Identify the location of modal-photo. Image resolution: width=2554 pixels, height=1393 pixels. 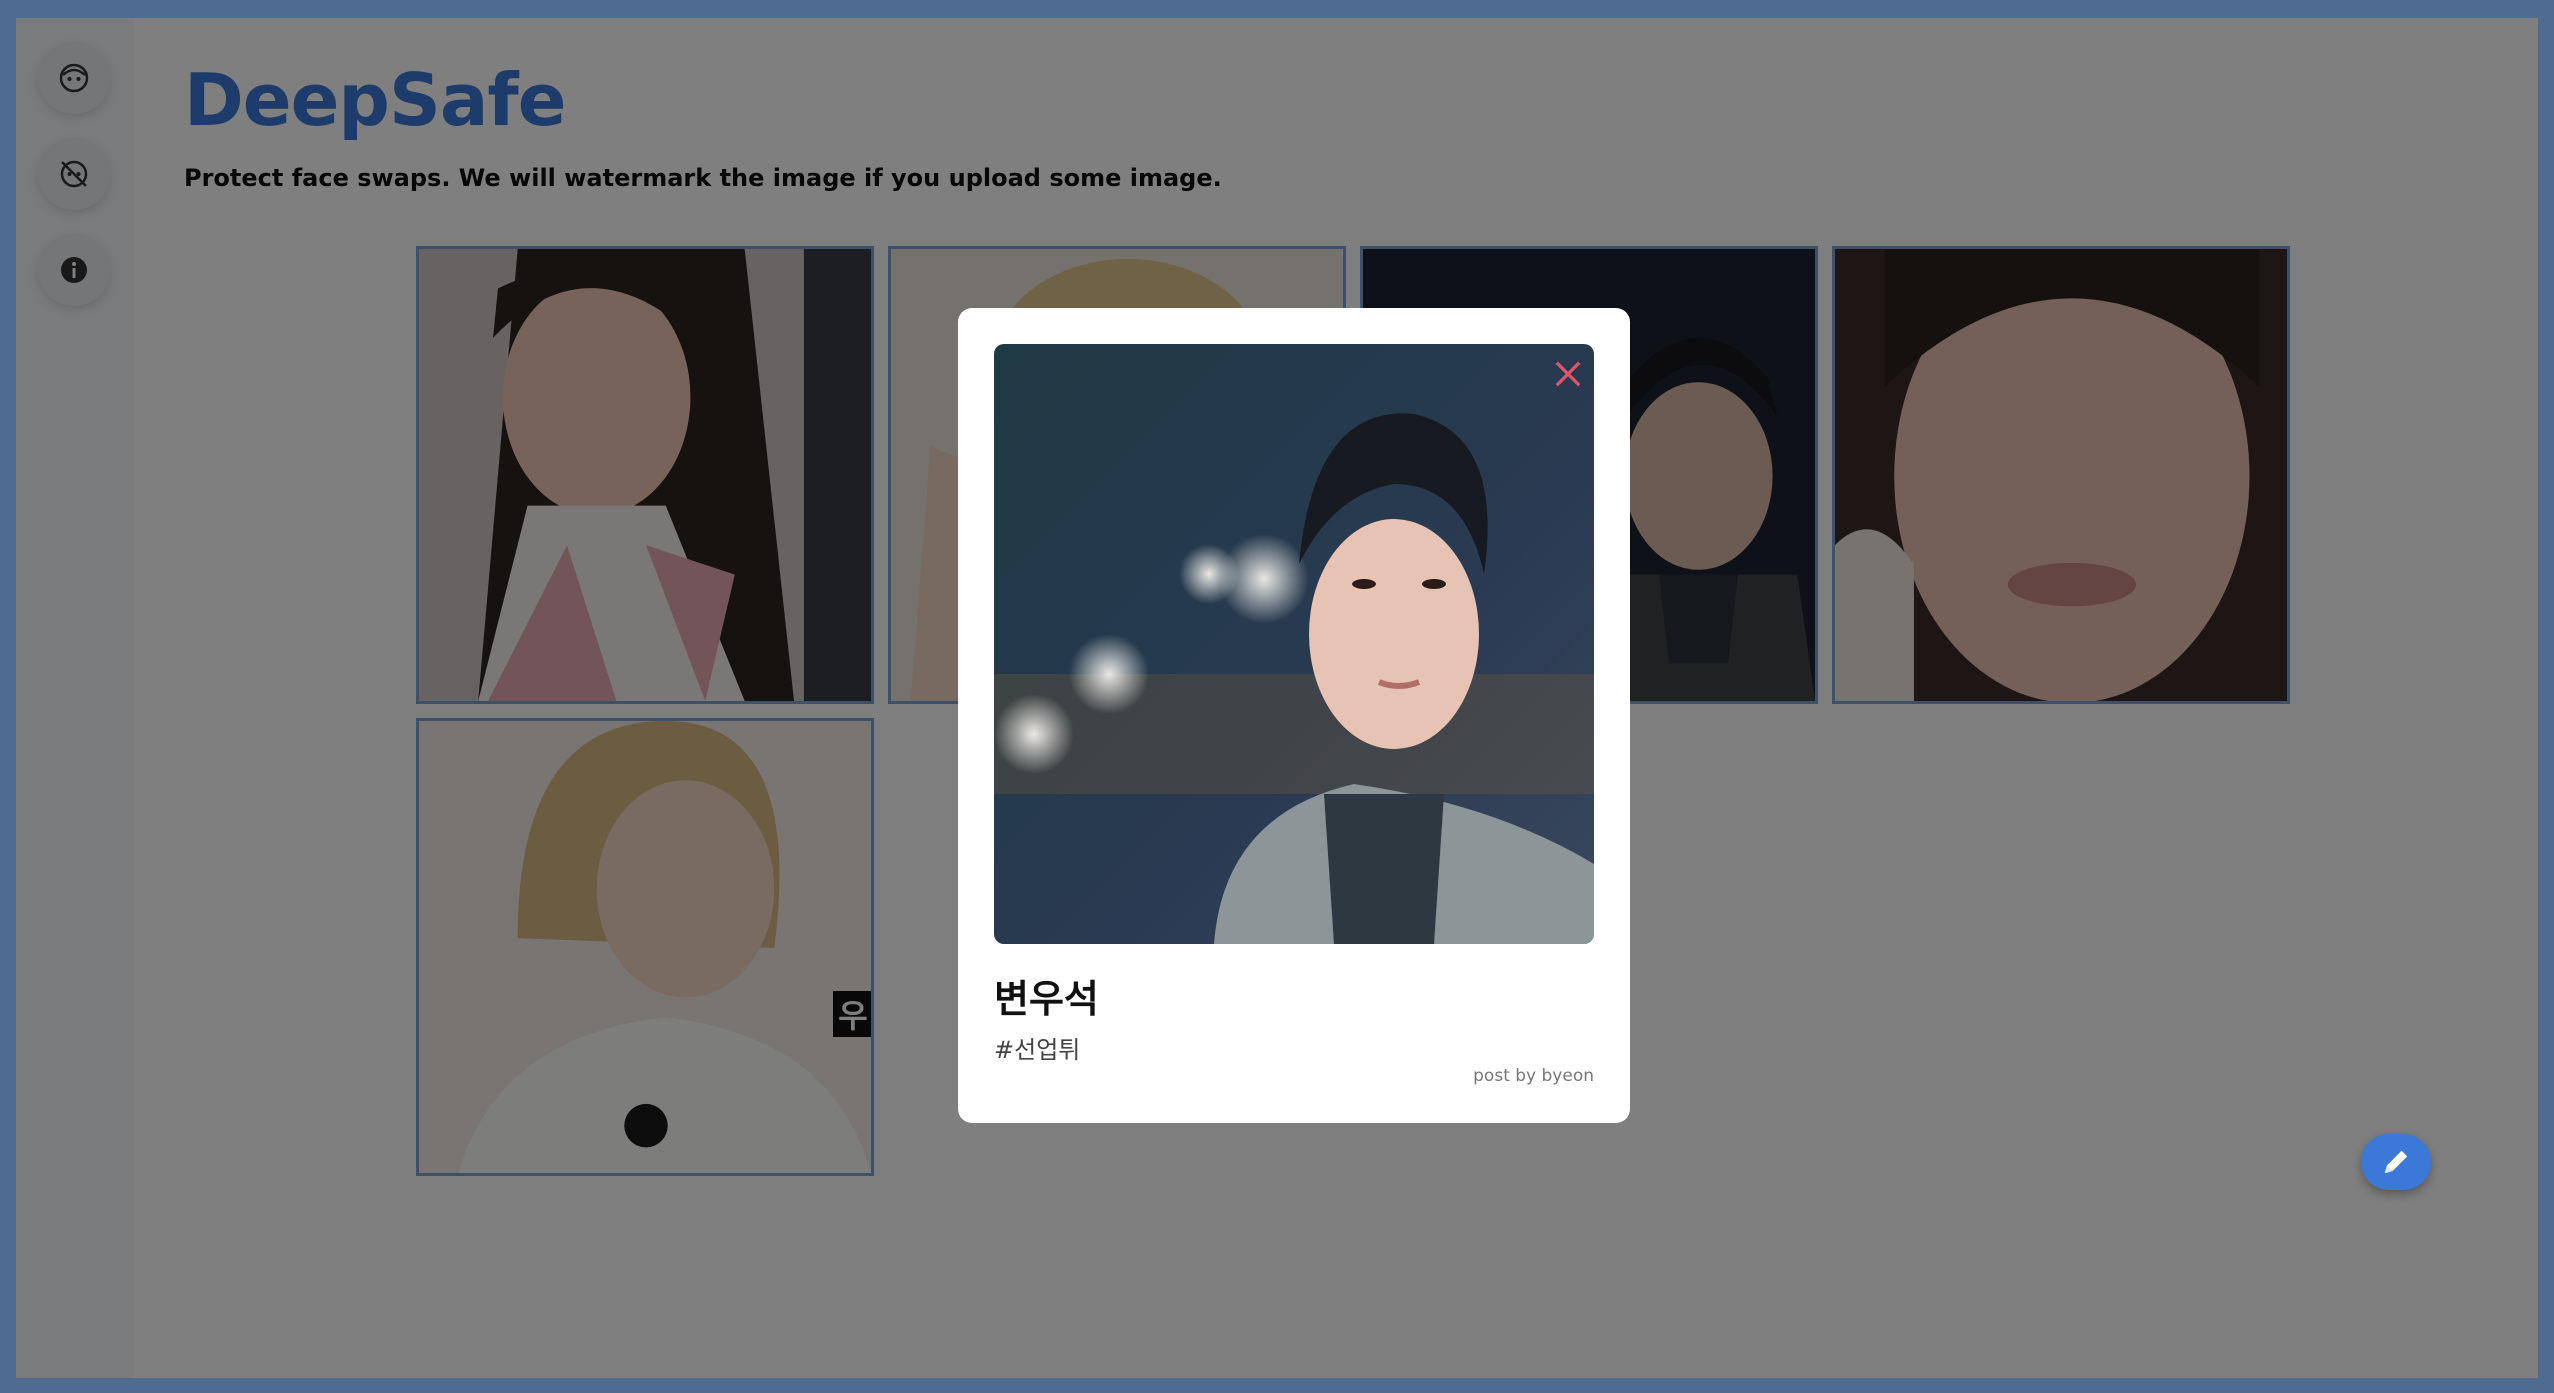
(1294, 644).